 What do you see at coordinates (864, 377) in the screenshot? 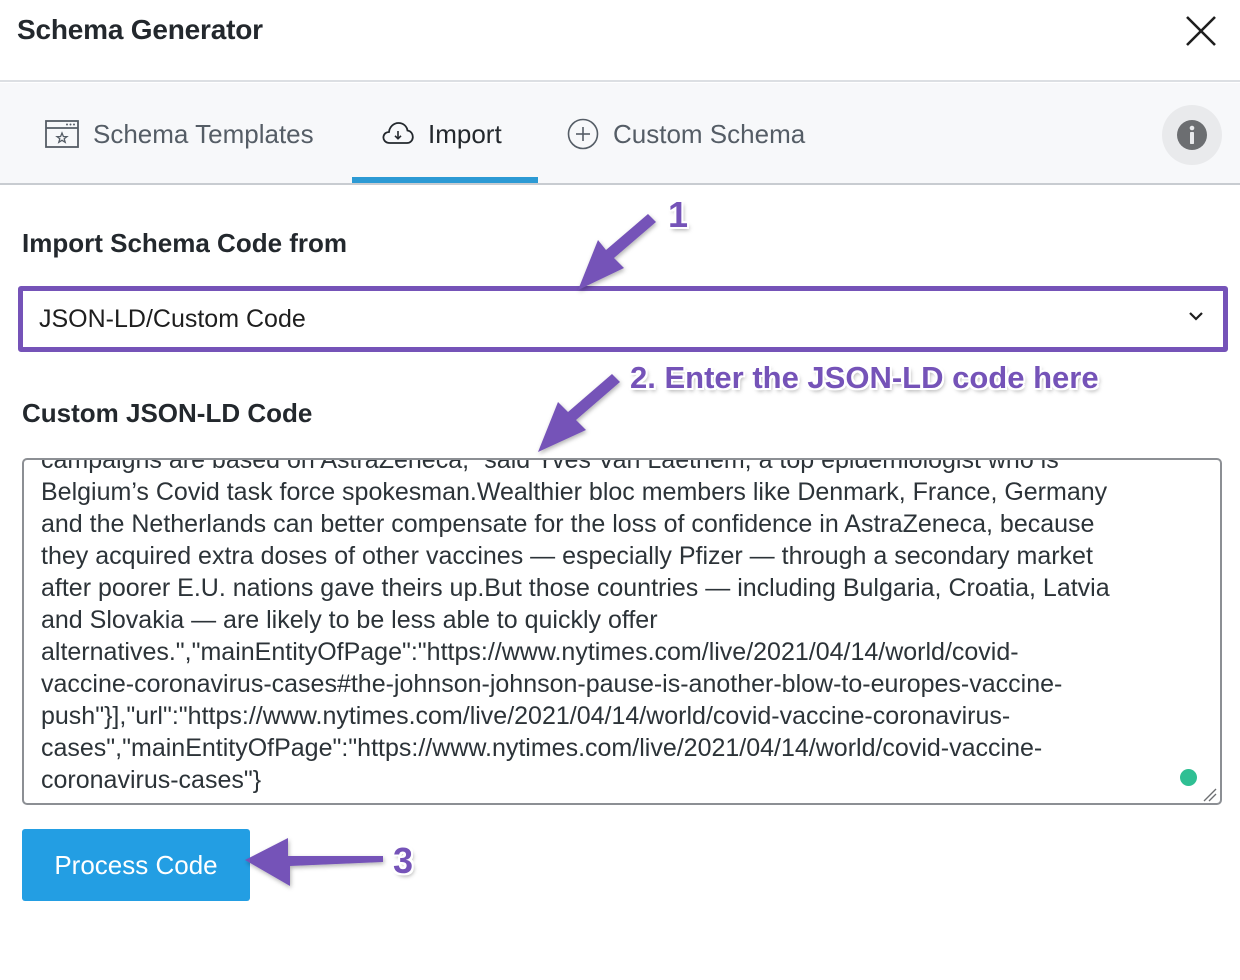
I see `annotation-step-2: 2. Enter the JSON-LD code here` at bounding box center [864, 377].